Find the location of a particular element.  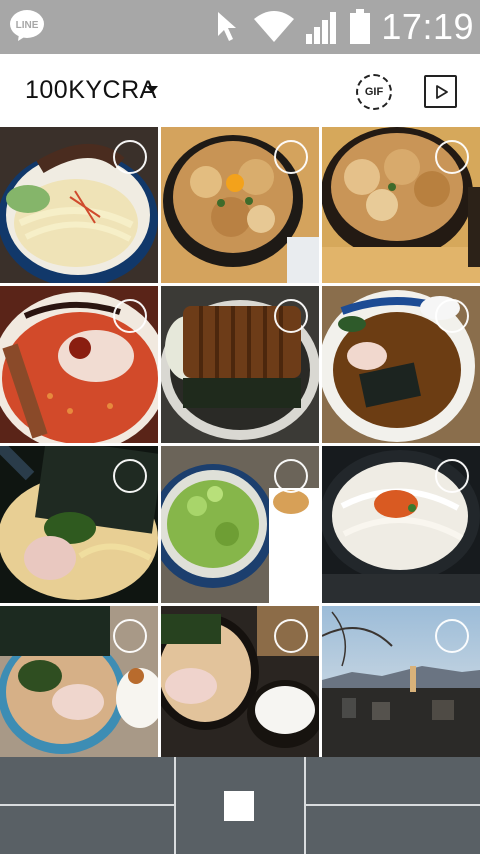

cursor-icon is located at coordinates (227, 26).